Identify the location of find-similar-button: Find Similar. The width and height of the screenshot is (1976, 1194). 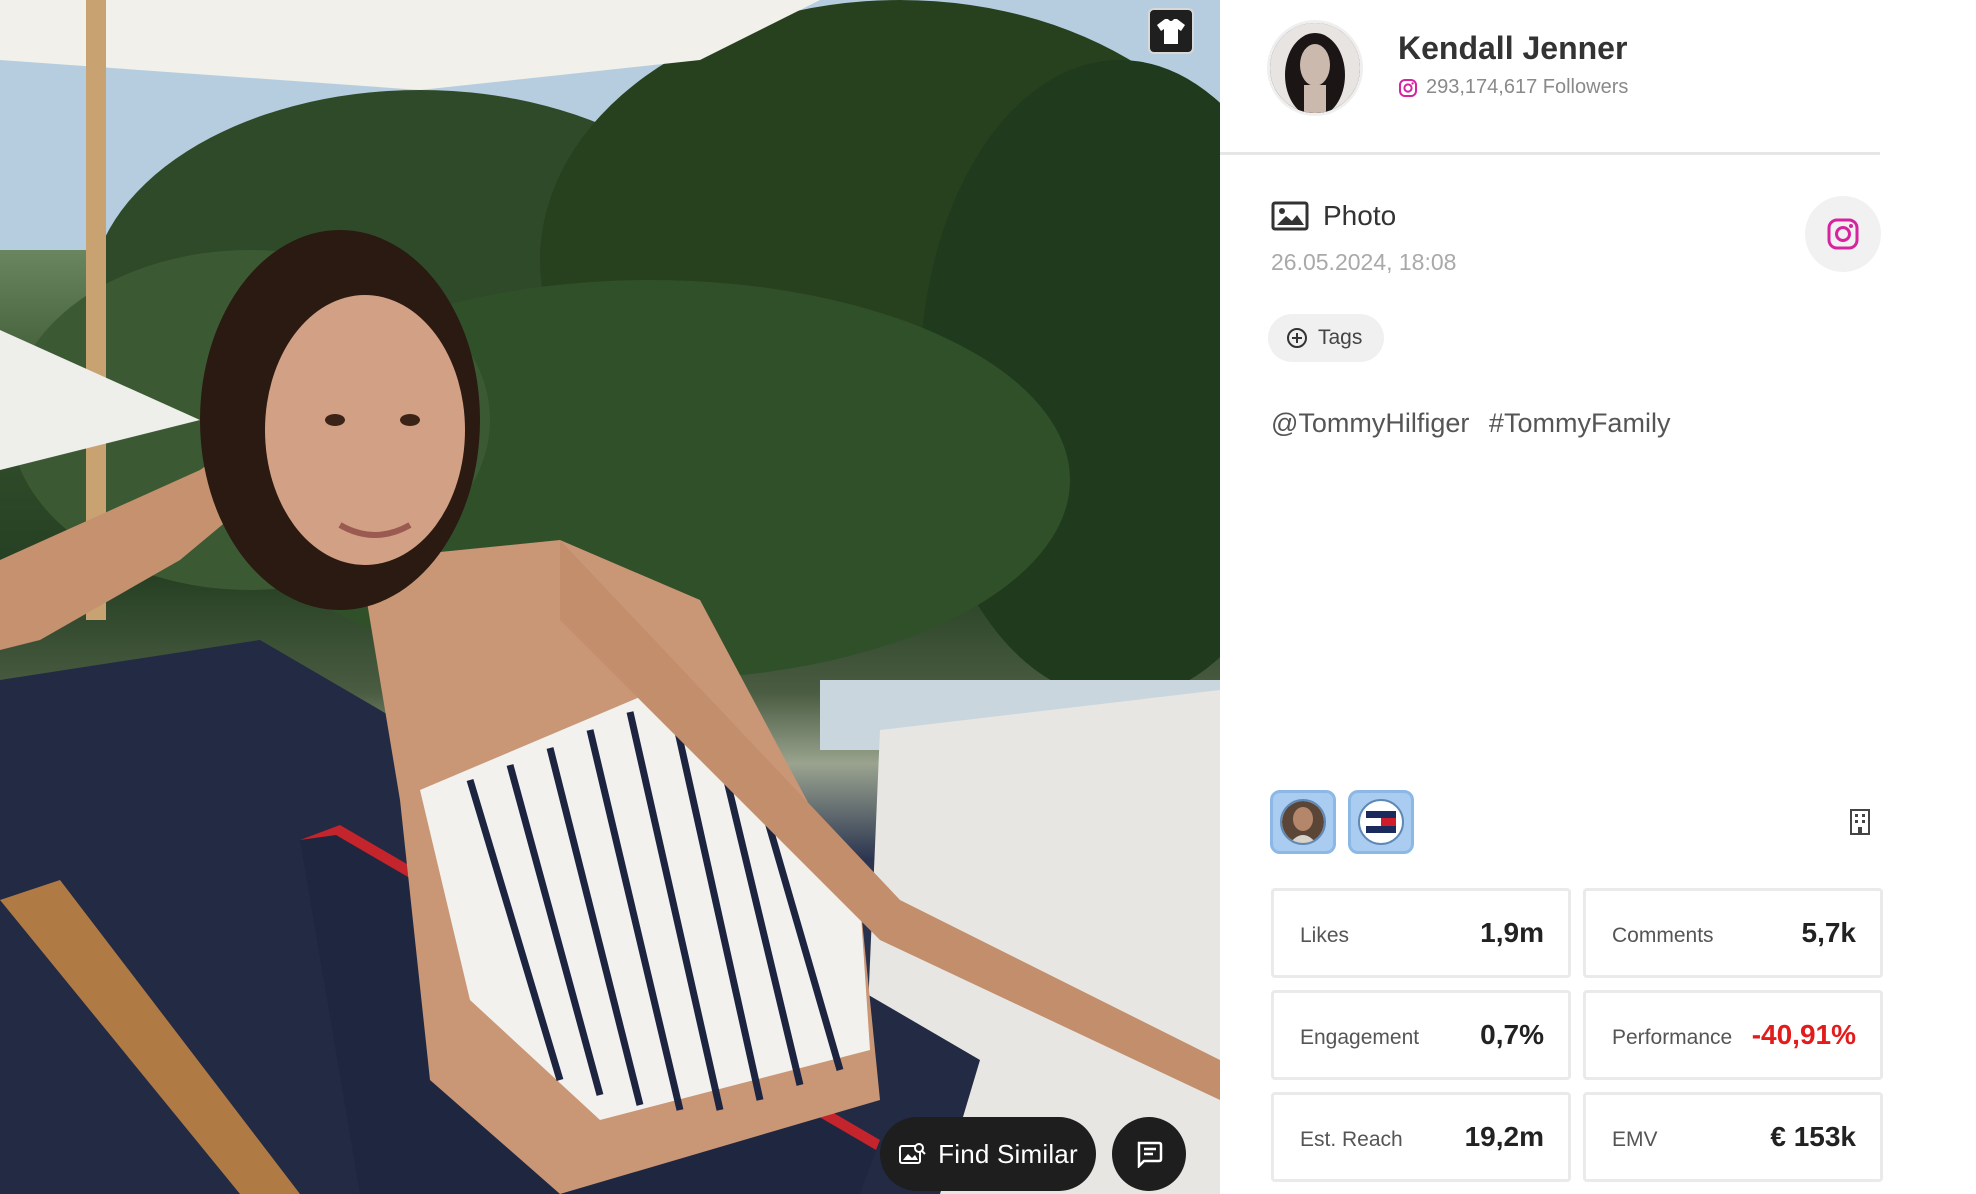
(988, 1154).